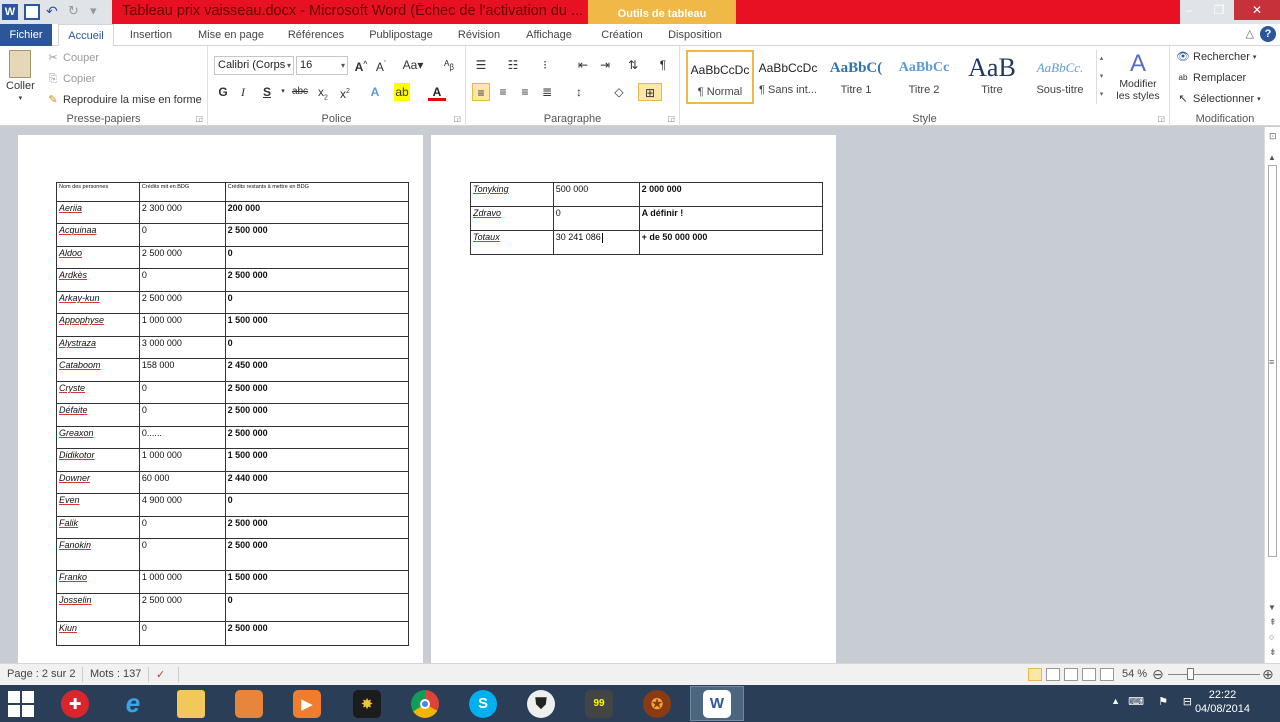 The image size is (1280, 722). What do you see at coordinates (98, 415) in the screenshot?
I see `name-cell: Défaite` at bounding box center [98, 415].